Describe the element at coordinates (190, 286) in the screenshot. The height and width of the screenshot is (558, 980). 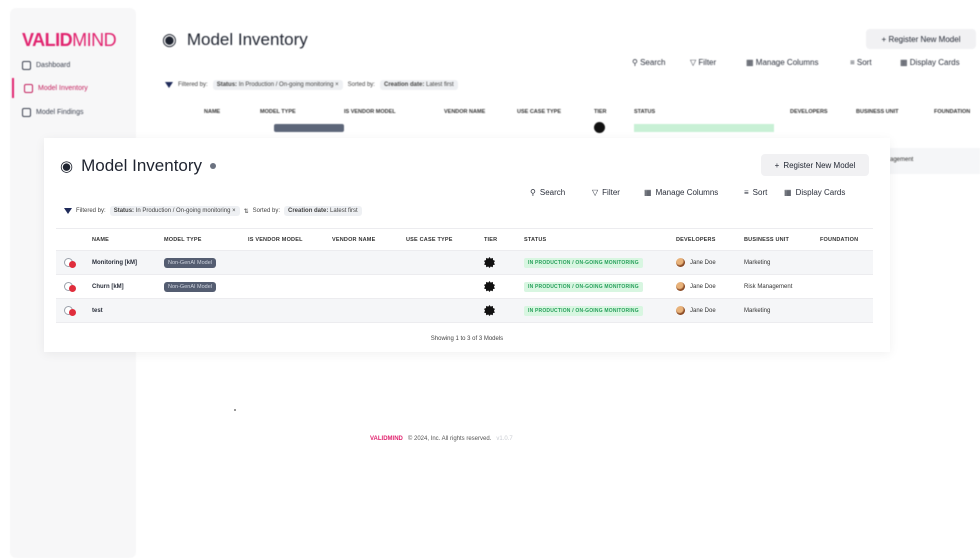
I see `model-type-badge: Non-GenAI Model` at that location.